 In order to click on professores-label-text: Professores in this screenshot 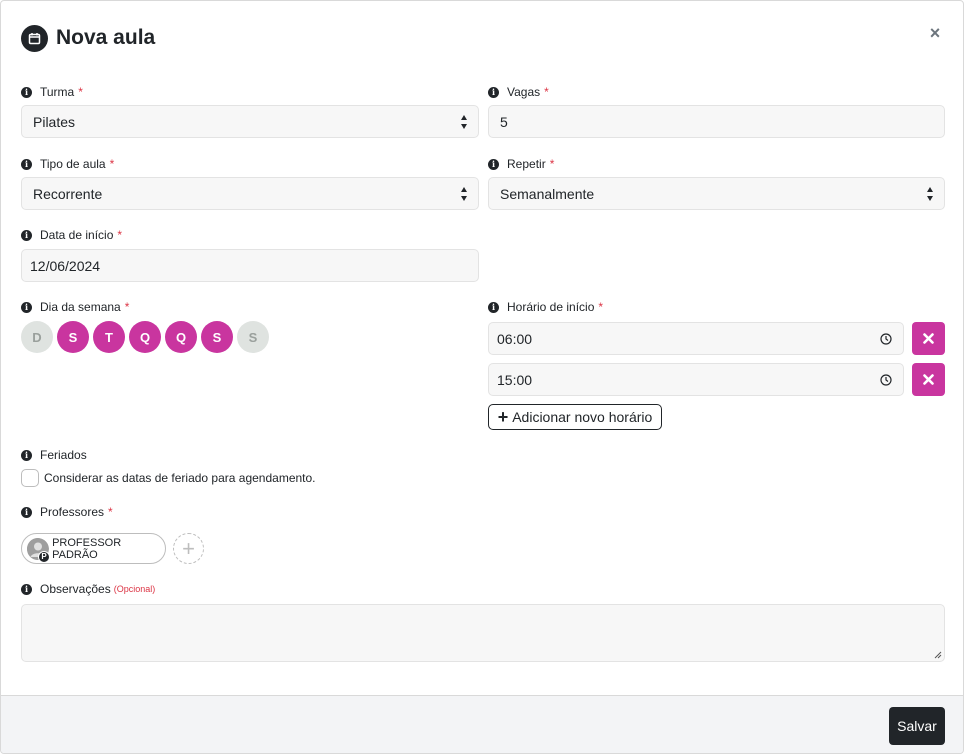, I will do `click(72, 512)`.